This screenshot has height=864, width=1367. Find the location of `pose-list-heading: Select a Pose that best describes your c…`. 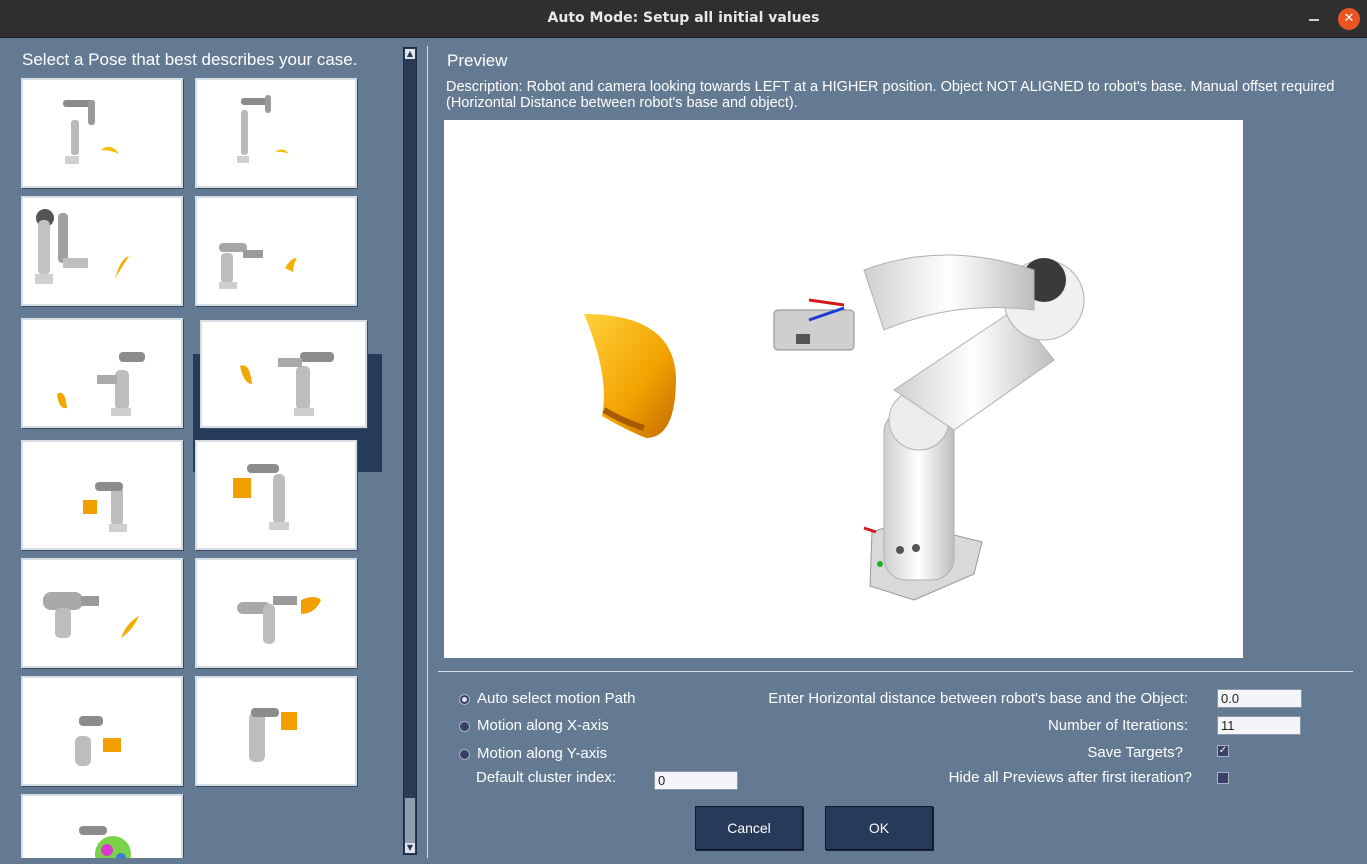

pose-list-heading: Select a Pose that best describes your c… is located at coordinates (190, 59).